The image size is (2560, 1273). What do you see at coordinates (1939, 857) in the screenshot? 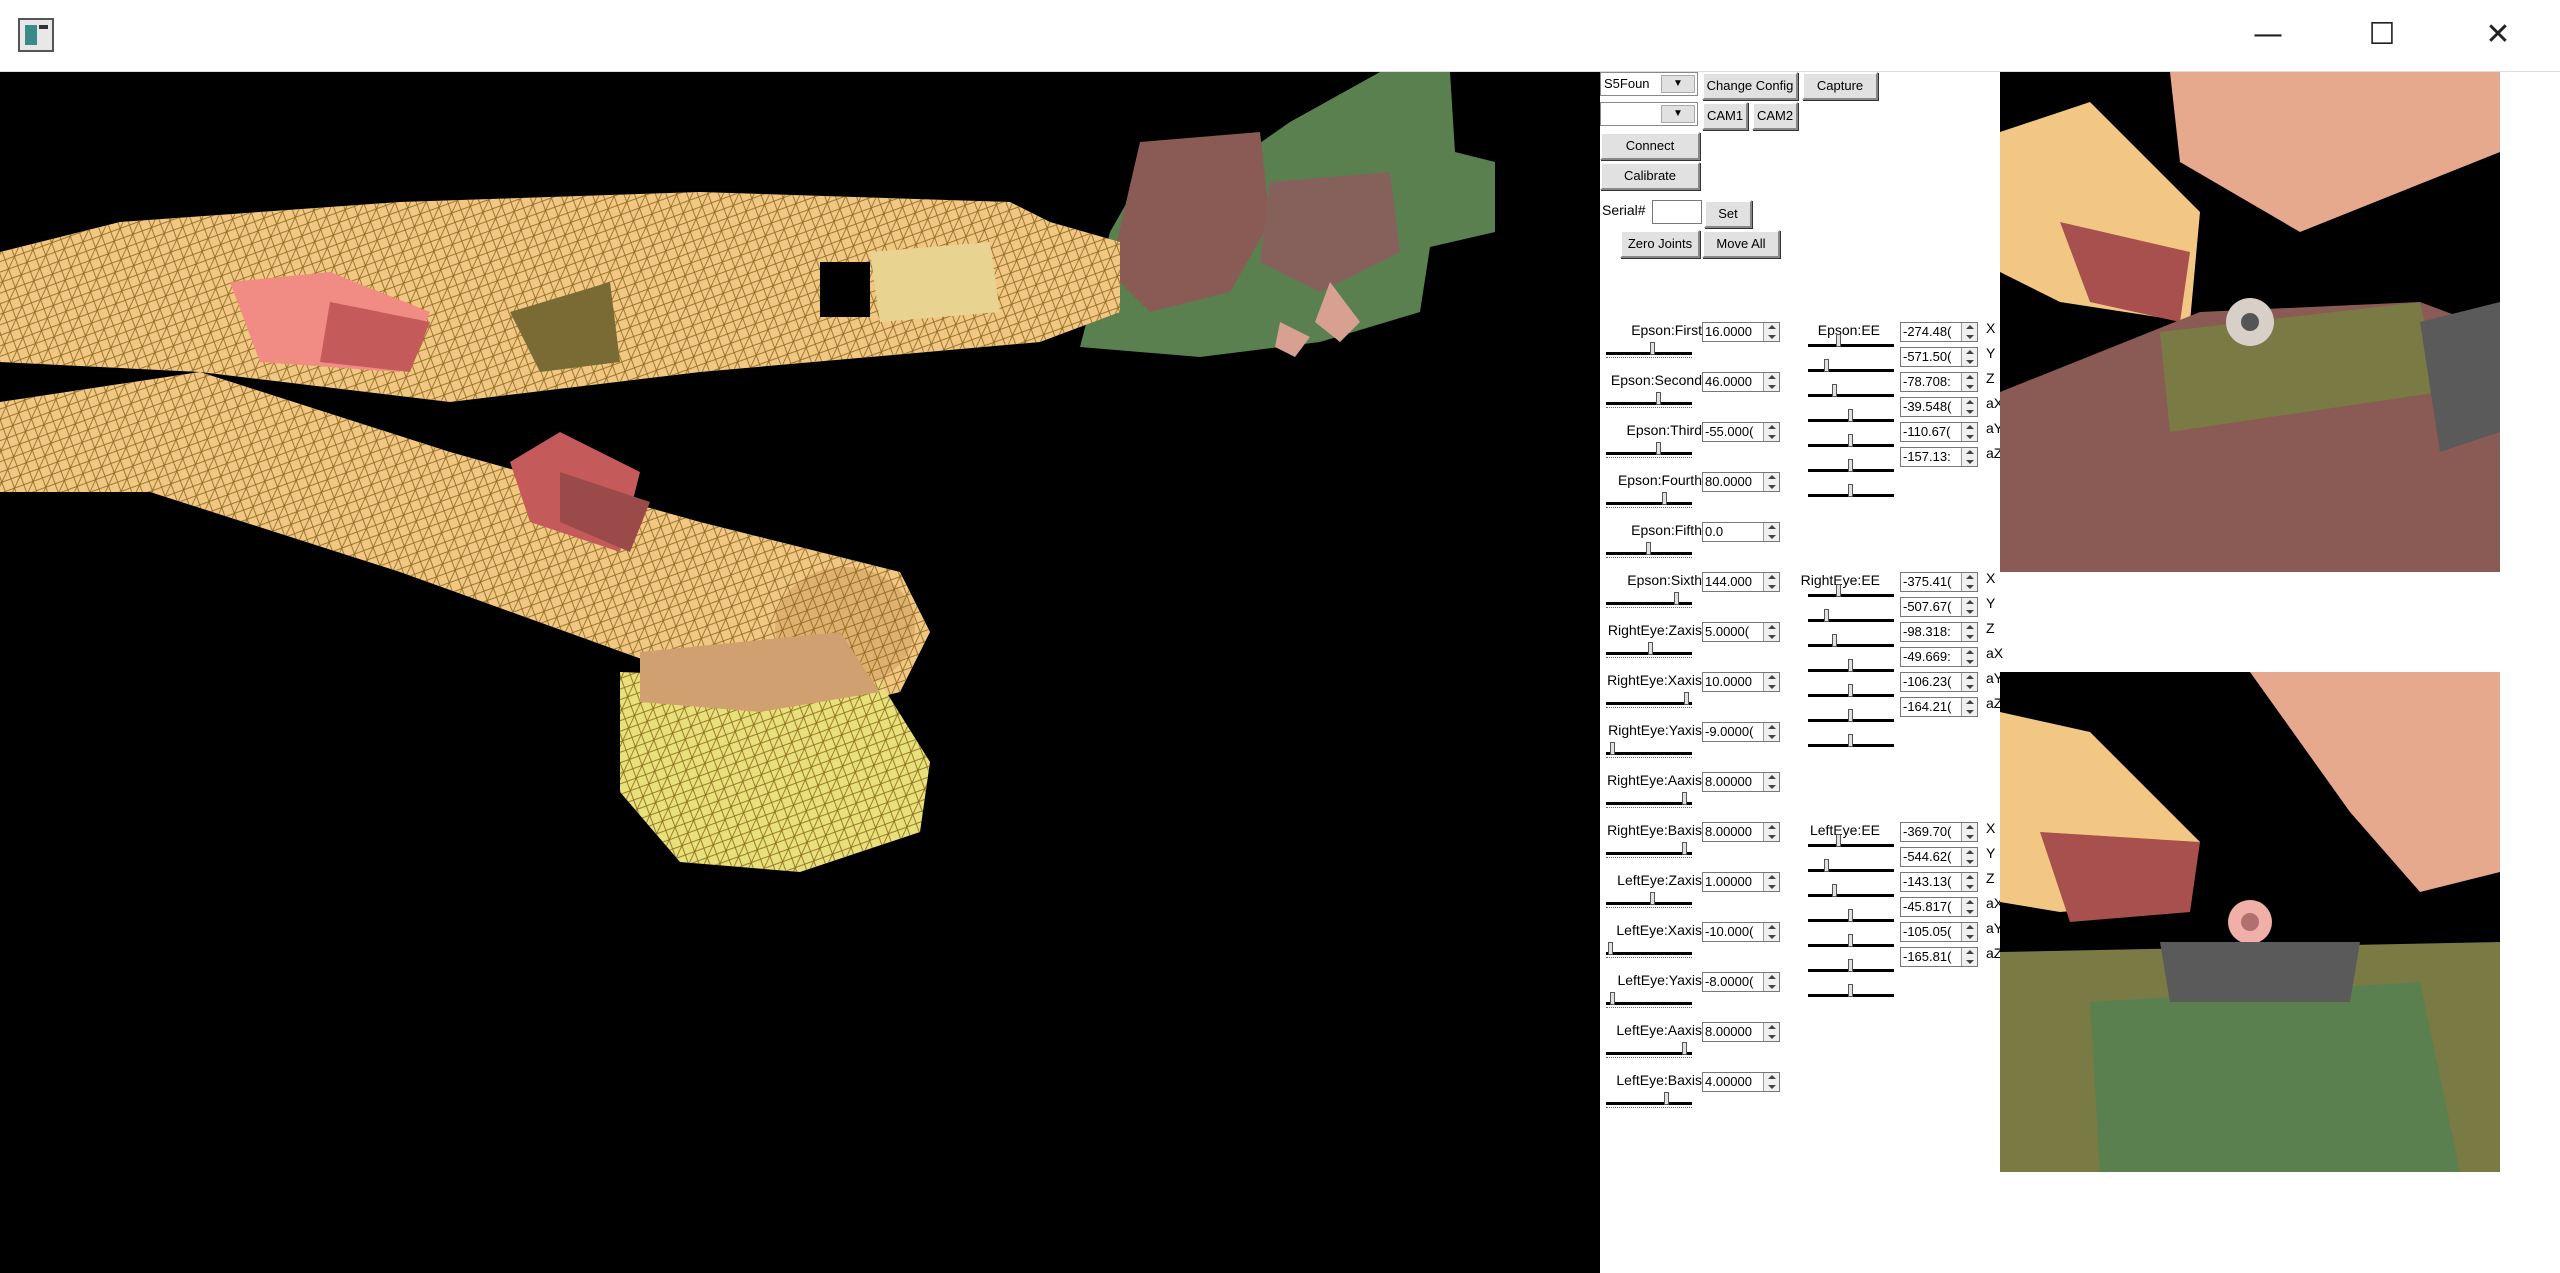
I see `ee-value-spinner: -544.62(` at bounding box center [1939, 857].